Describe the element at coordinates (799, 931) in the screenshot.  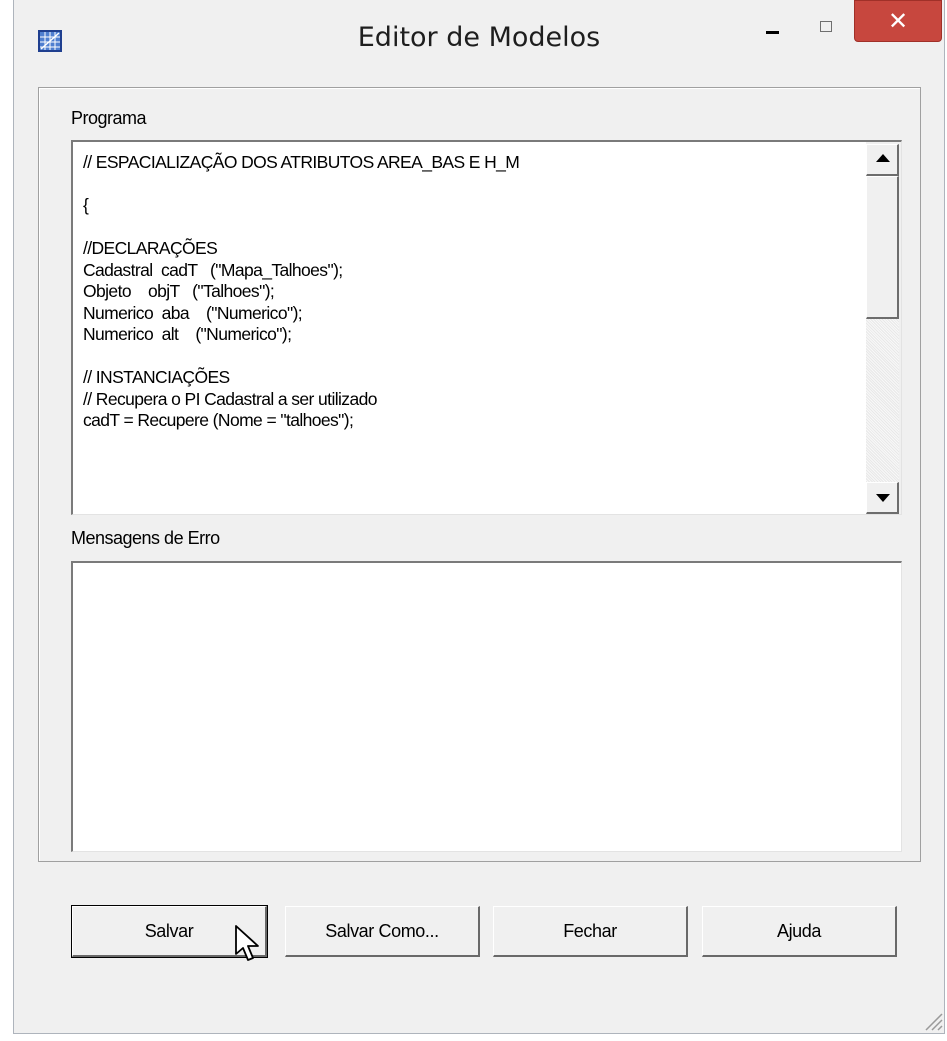
I see `help-button: Ajuda` at that location.